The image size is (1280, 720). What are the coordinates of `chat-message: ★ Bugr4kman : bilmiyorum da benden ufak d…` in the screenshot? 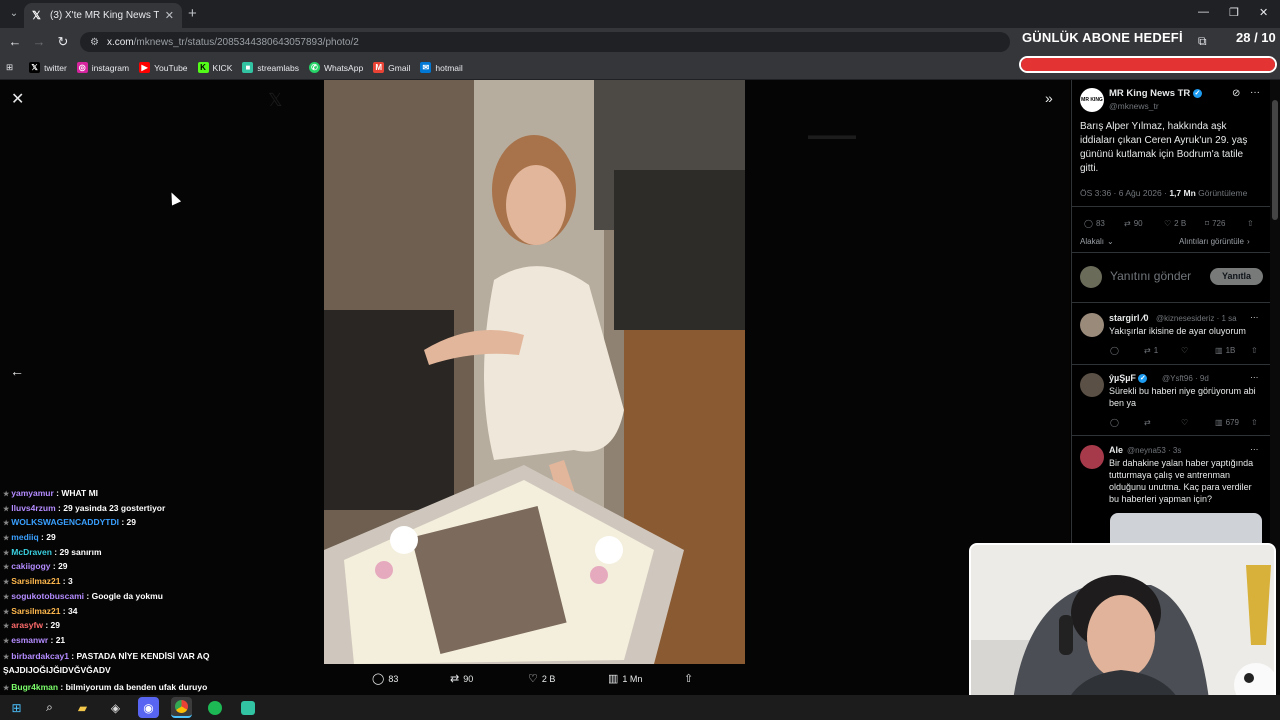 It's located at (150, 687).